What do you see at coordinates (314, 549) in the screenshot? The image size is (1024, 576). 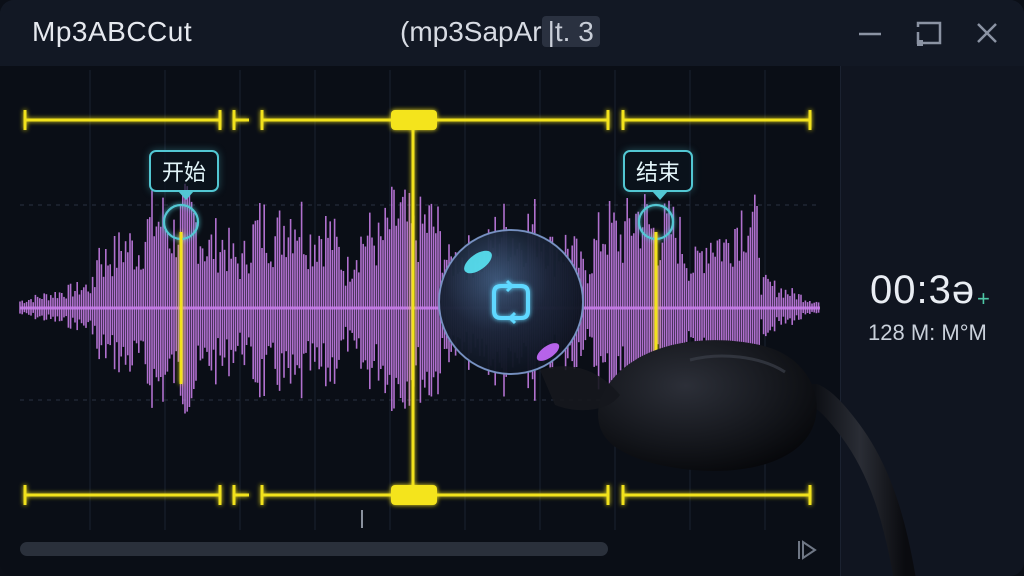 I see `horizontal-scrollbar` at bounding box center [314, 549].